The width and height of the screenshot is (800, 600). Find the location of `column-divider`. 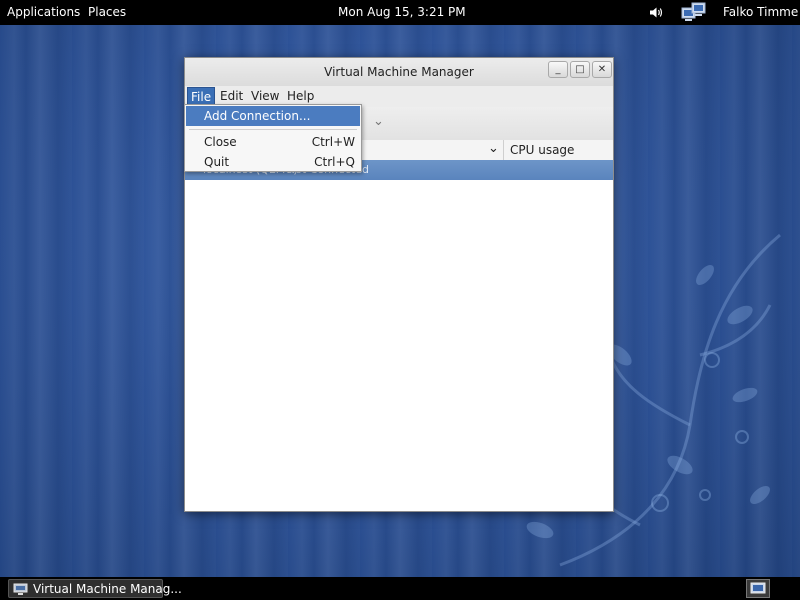

column-divider is located at coordinates (503, 150).